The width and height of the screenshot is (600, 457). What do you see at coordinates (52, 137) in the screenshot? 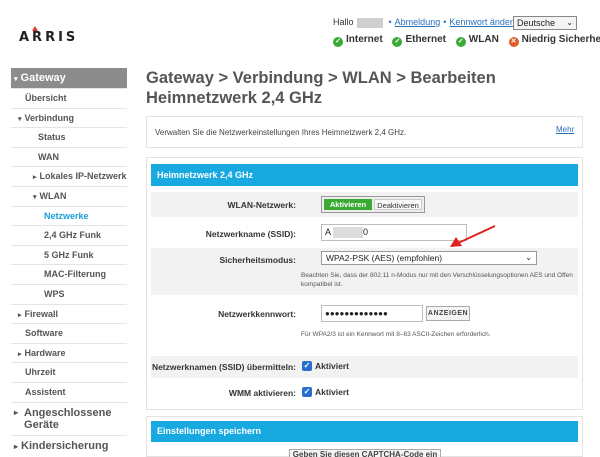
I see `sidebar-item-label: Status` at bounding box center [52, 137].